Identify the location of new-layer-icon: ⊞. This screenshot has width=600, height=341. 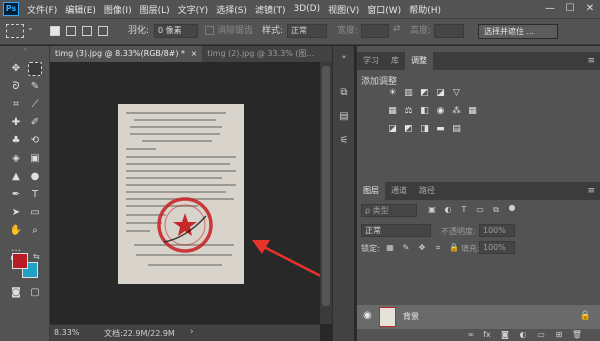
(559, 335).